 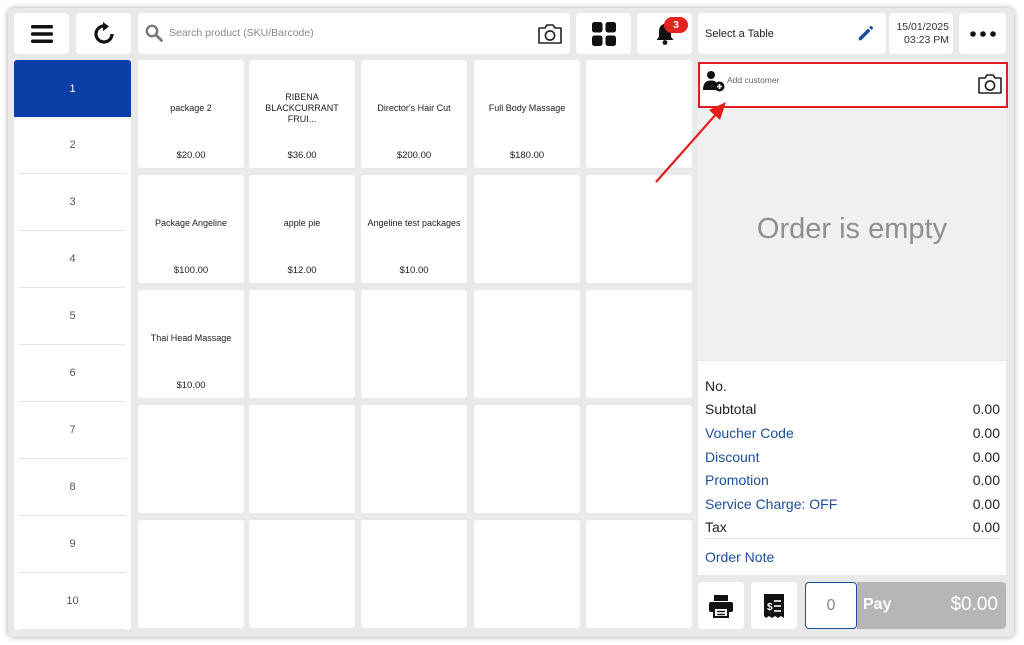 I want to click on annotation-arrow, so click(x=690, y=142).